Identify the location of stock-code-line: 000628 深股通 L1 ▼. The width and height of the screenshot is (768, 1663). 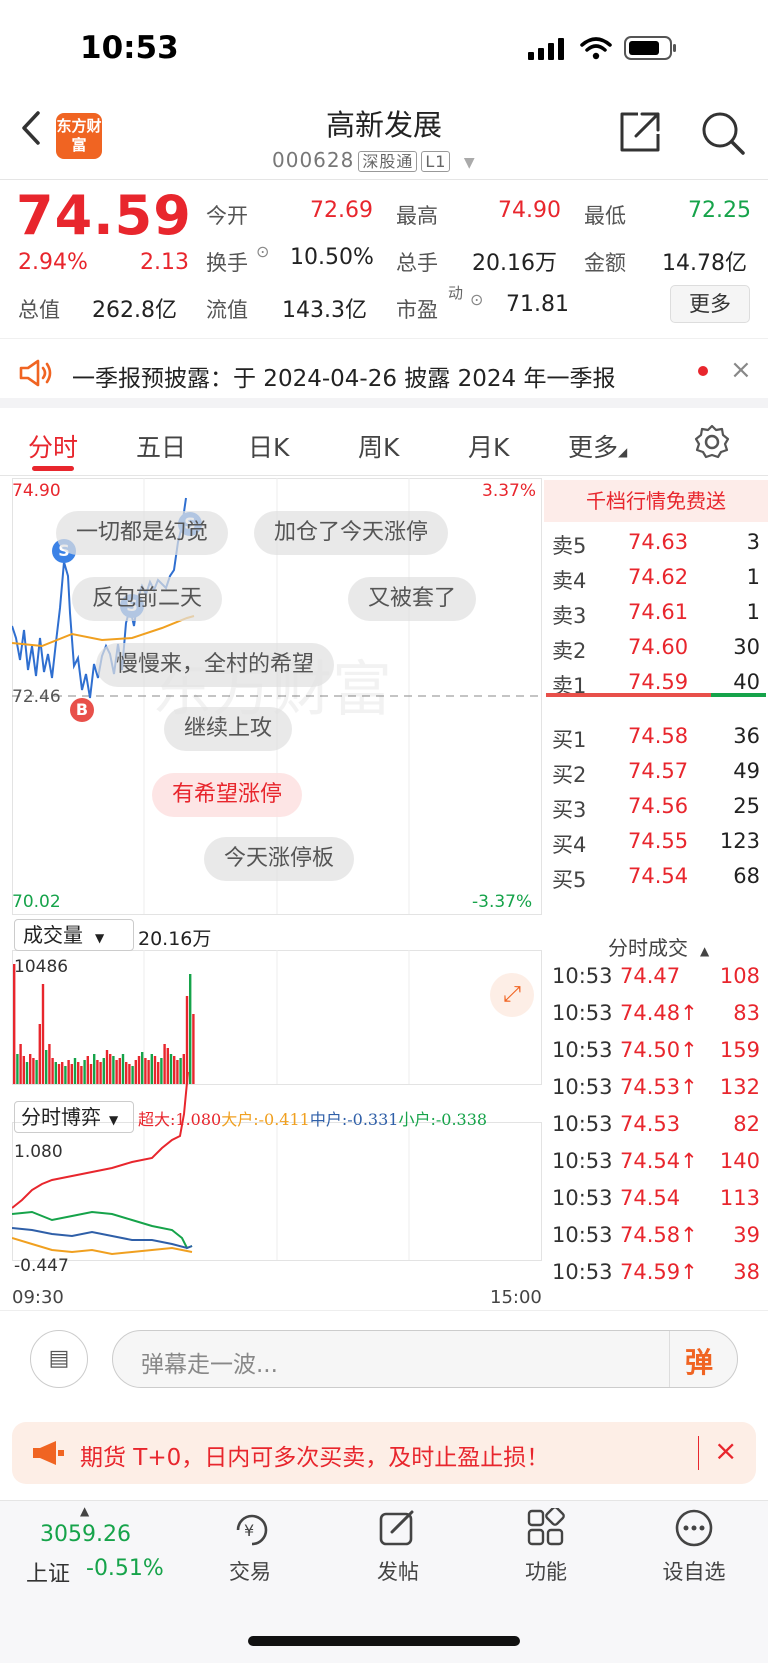
(374, 160).